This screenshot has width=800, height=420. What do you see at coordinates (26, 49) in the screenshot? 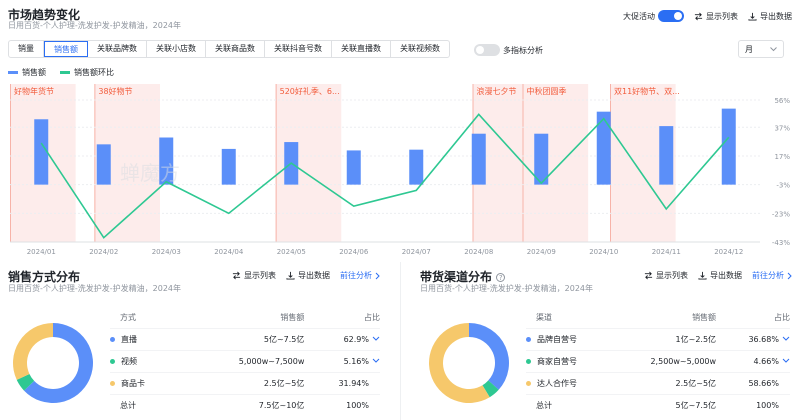
I see `metric-tab: 销量` at bounding box center [26, 49].